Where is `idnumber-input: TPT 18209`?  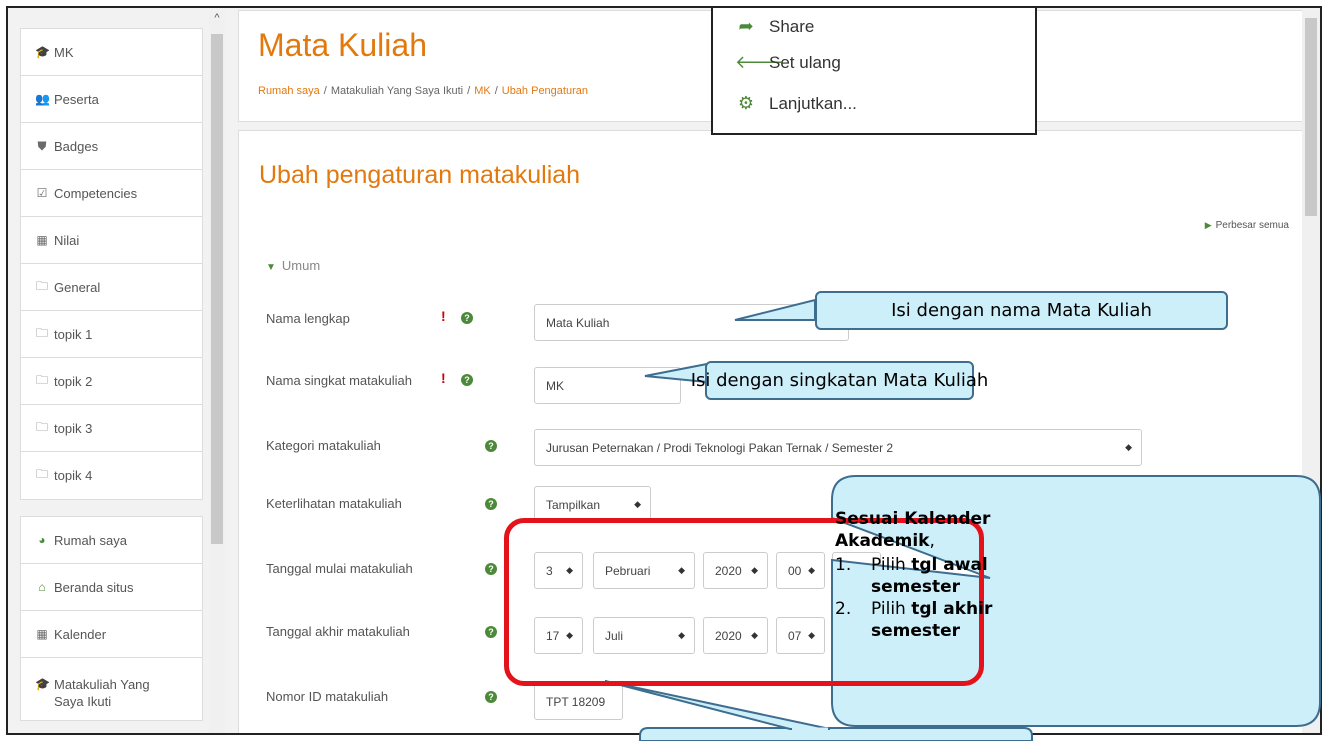 idnumber-input: TPT 18209 is located at coordinates (578, 701).